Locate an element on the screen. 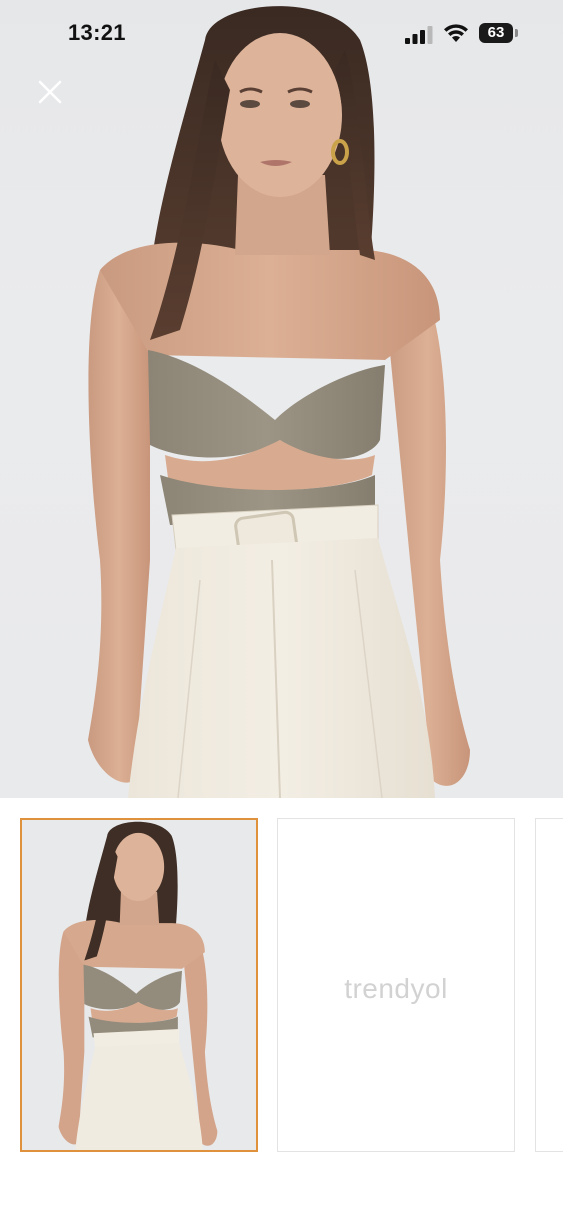 This screenshot has width=563, height=1219. battery-indicator: 63 is located at coordinates (496, 33).